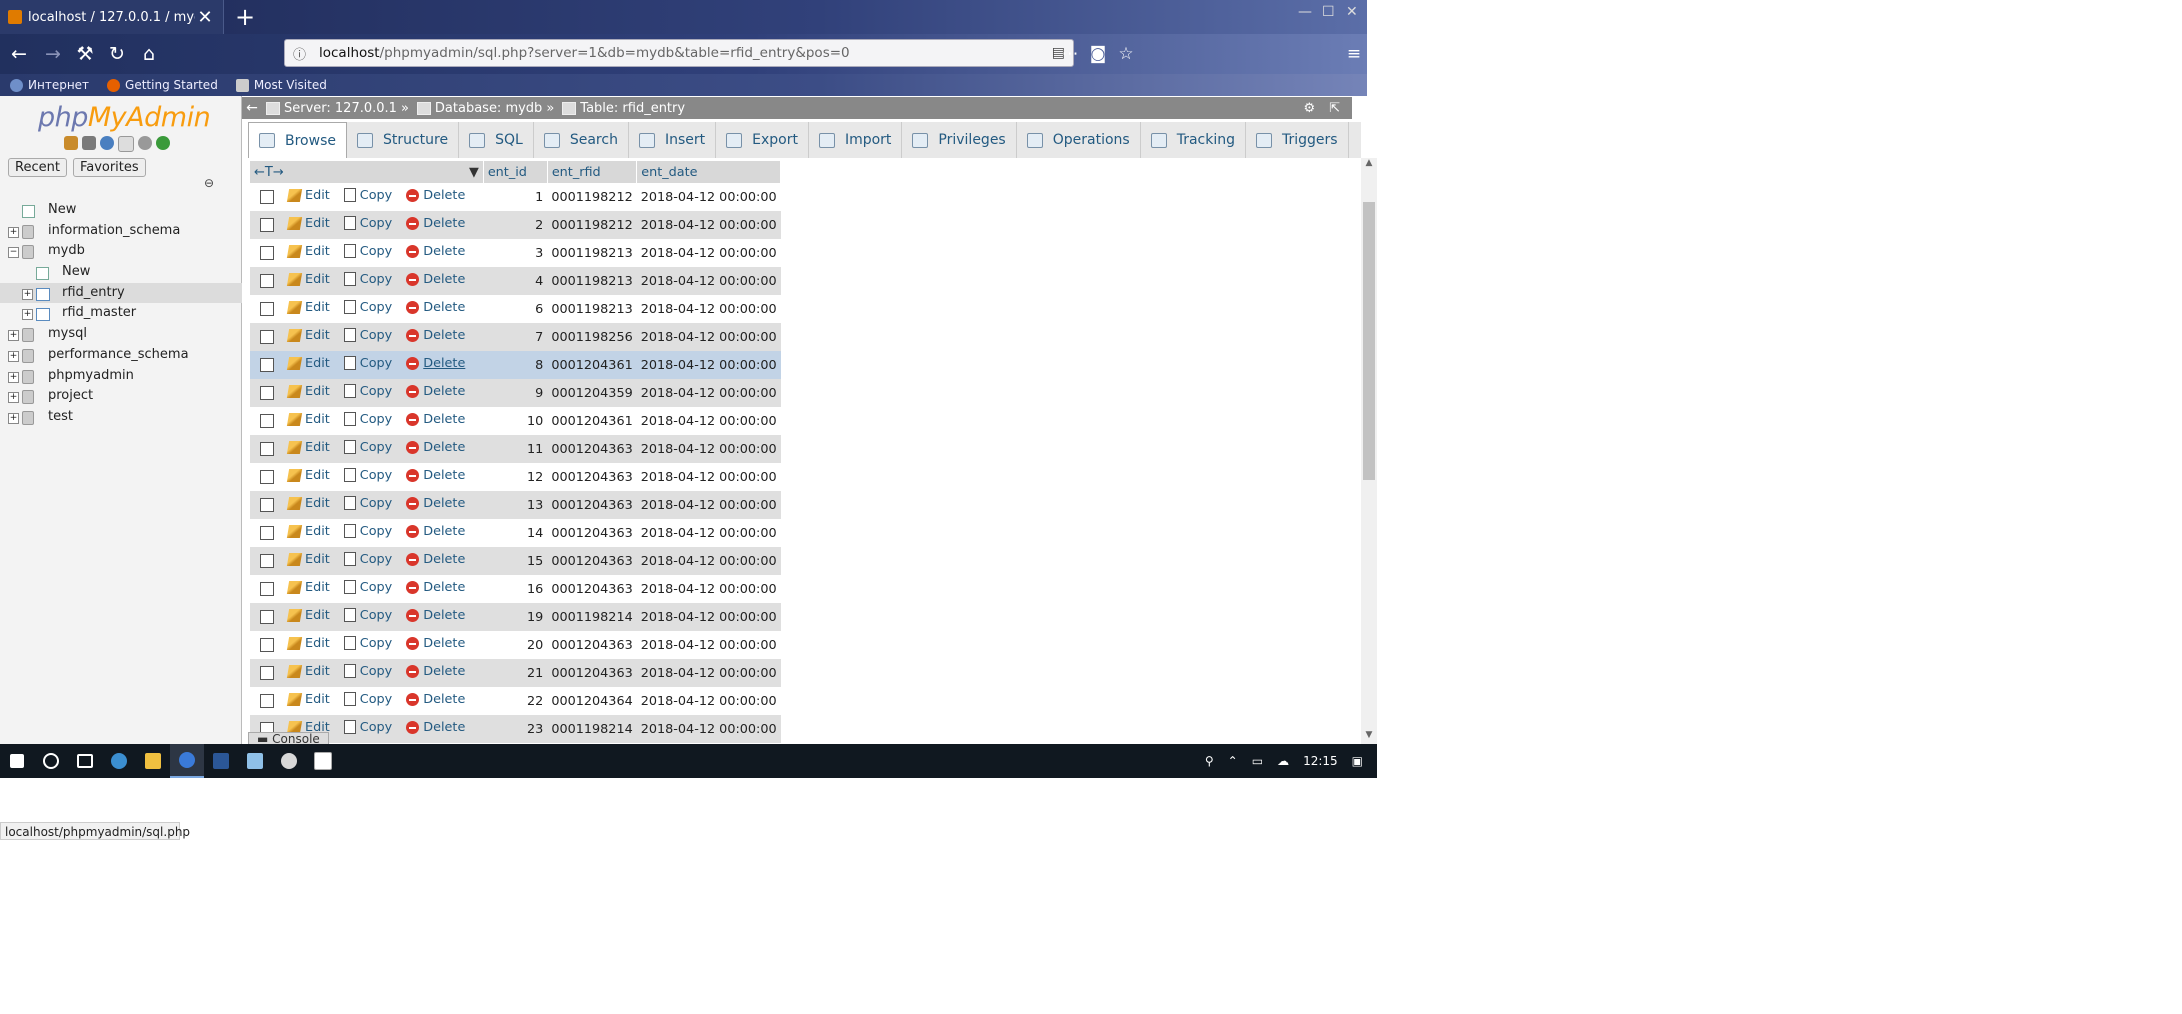 This screenshot has height=1014, width=2182. Describe the element at coordinates (119, 761) in the screenshot. I see `edge-button` at that location.